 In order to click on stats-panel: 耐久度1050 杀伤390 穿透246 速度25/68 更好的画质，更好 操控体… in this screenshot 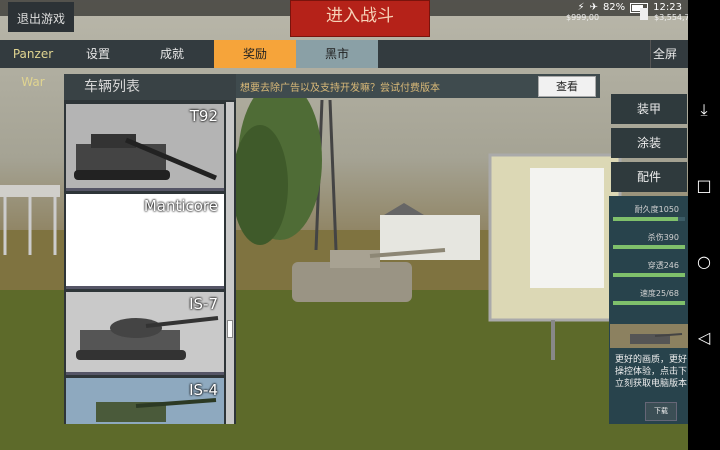, I will do `click(648, 310)`.